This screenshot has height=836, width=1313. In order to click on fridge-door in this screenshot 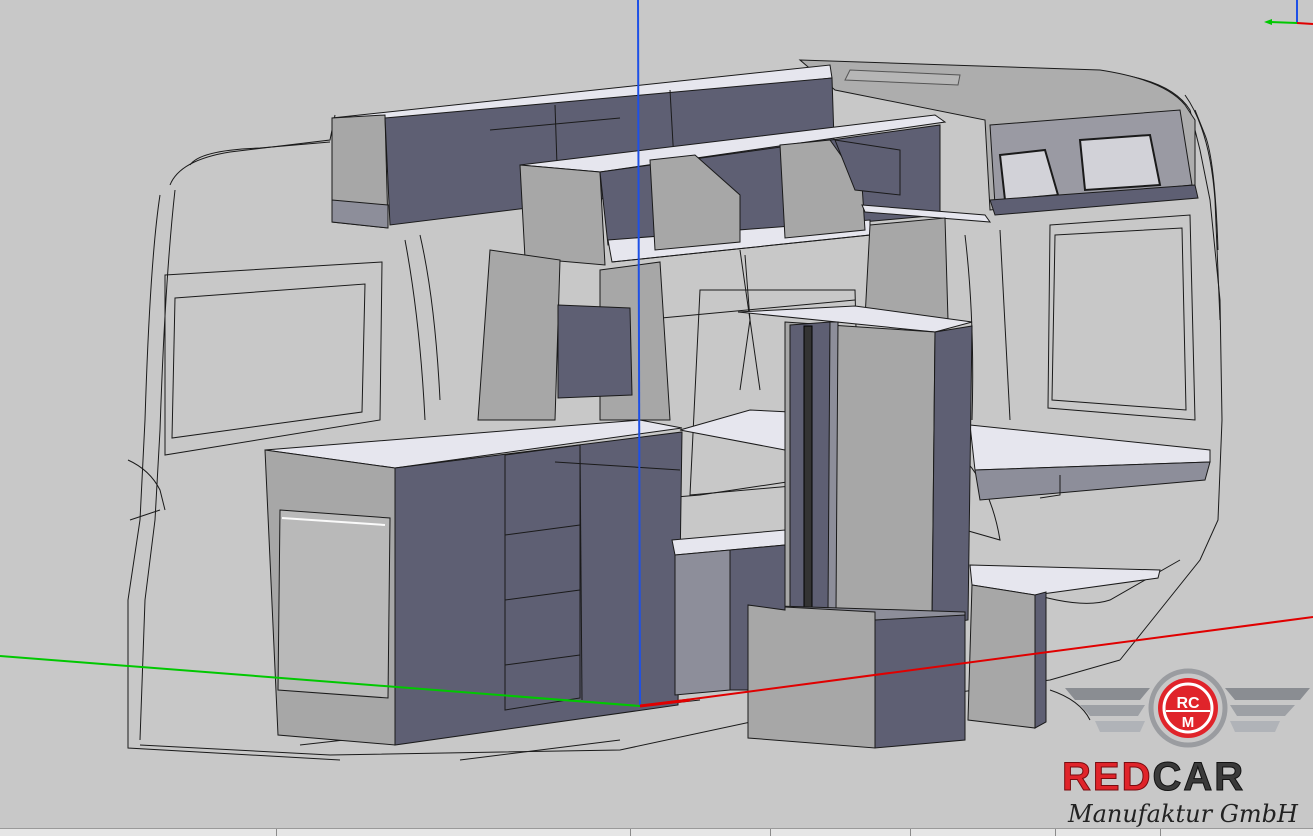, I will do `click(334, 604)`.